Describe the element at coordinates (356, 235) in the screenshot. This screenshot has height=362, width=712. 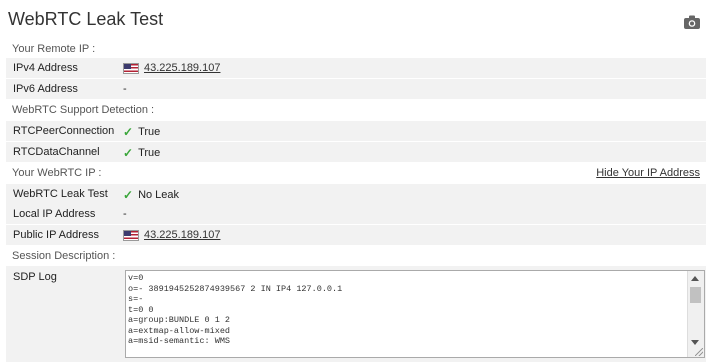
I see `public-ip-row: Public IP Address 43.225.189.107` at that location.